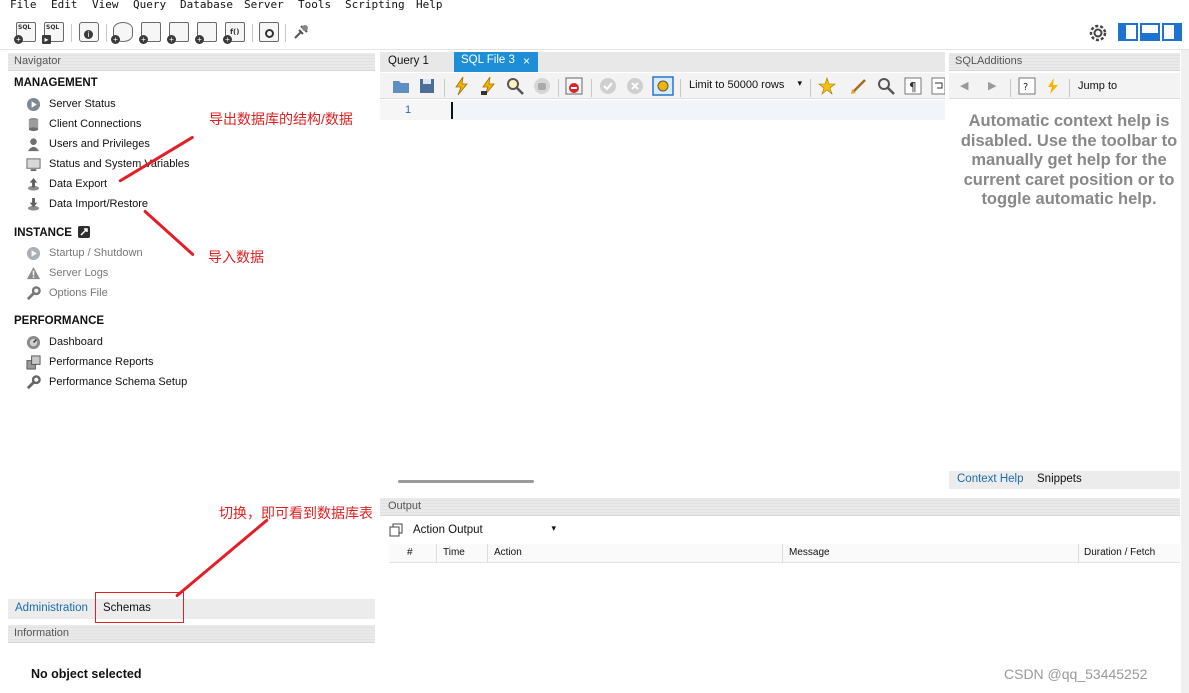 Image resolution: width=1189 pixels, height=693 pixels. What do you see at coordinates (206, 5) in the screenshot?
I see `menu-database: Database` at bounding box center [206, 5].